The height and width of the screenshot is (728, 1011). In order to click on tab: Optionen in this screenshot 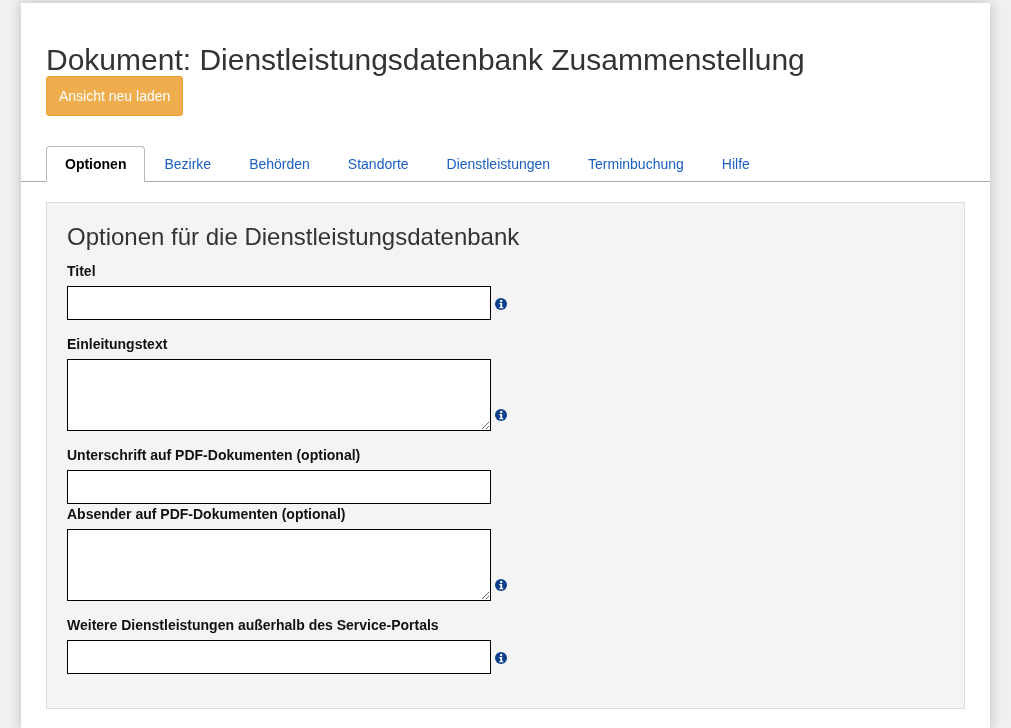, I will do `click(96, 164)`.